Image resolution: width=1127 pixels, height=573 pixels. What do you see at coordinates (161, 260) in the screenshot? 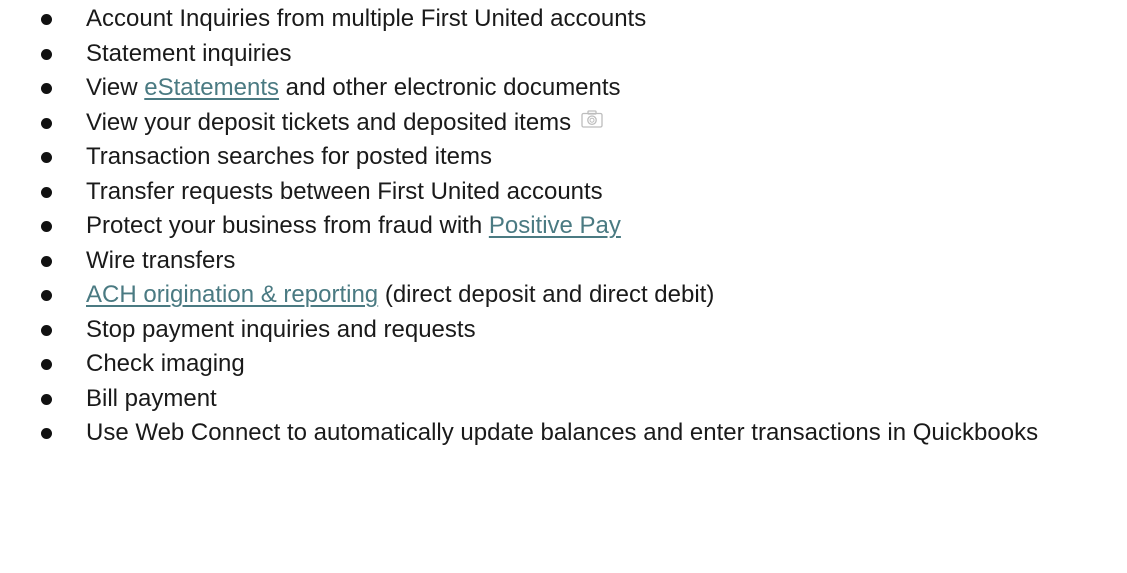
I see `item-text: Wire transfers` at bounding box center [161, 260].